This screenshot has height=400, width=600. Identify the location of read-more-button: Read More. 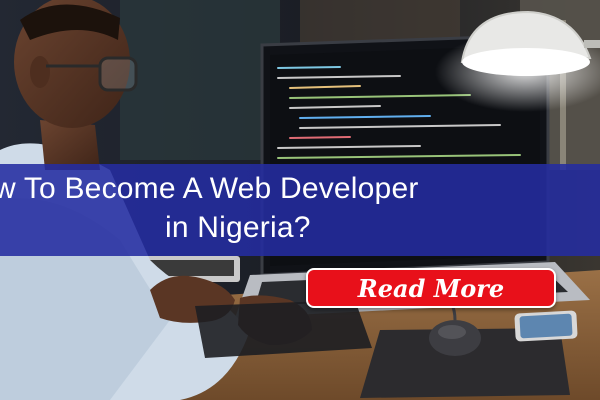
(431, 288).